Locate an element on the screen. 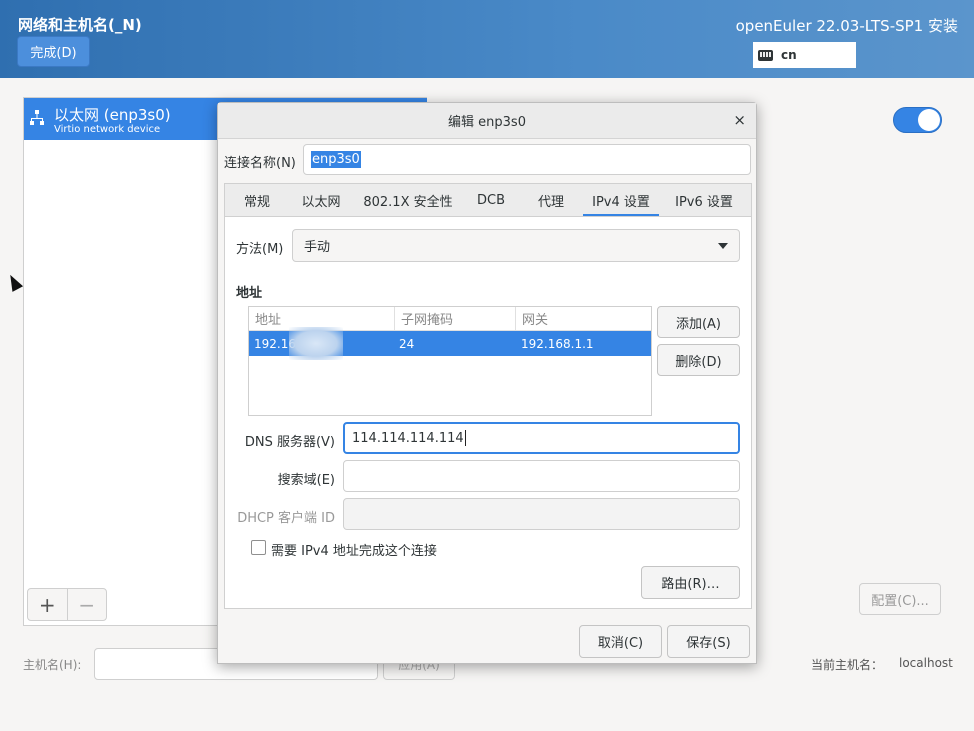 The height and width of the screenshot is (731, 974). connection-name-value: enp3s0 is located at coordinates (336, 159).